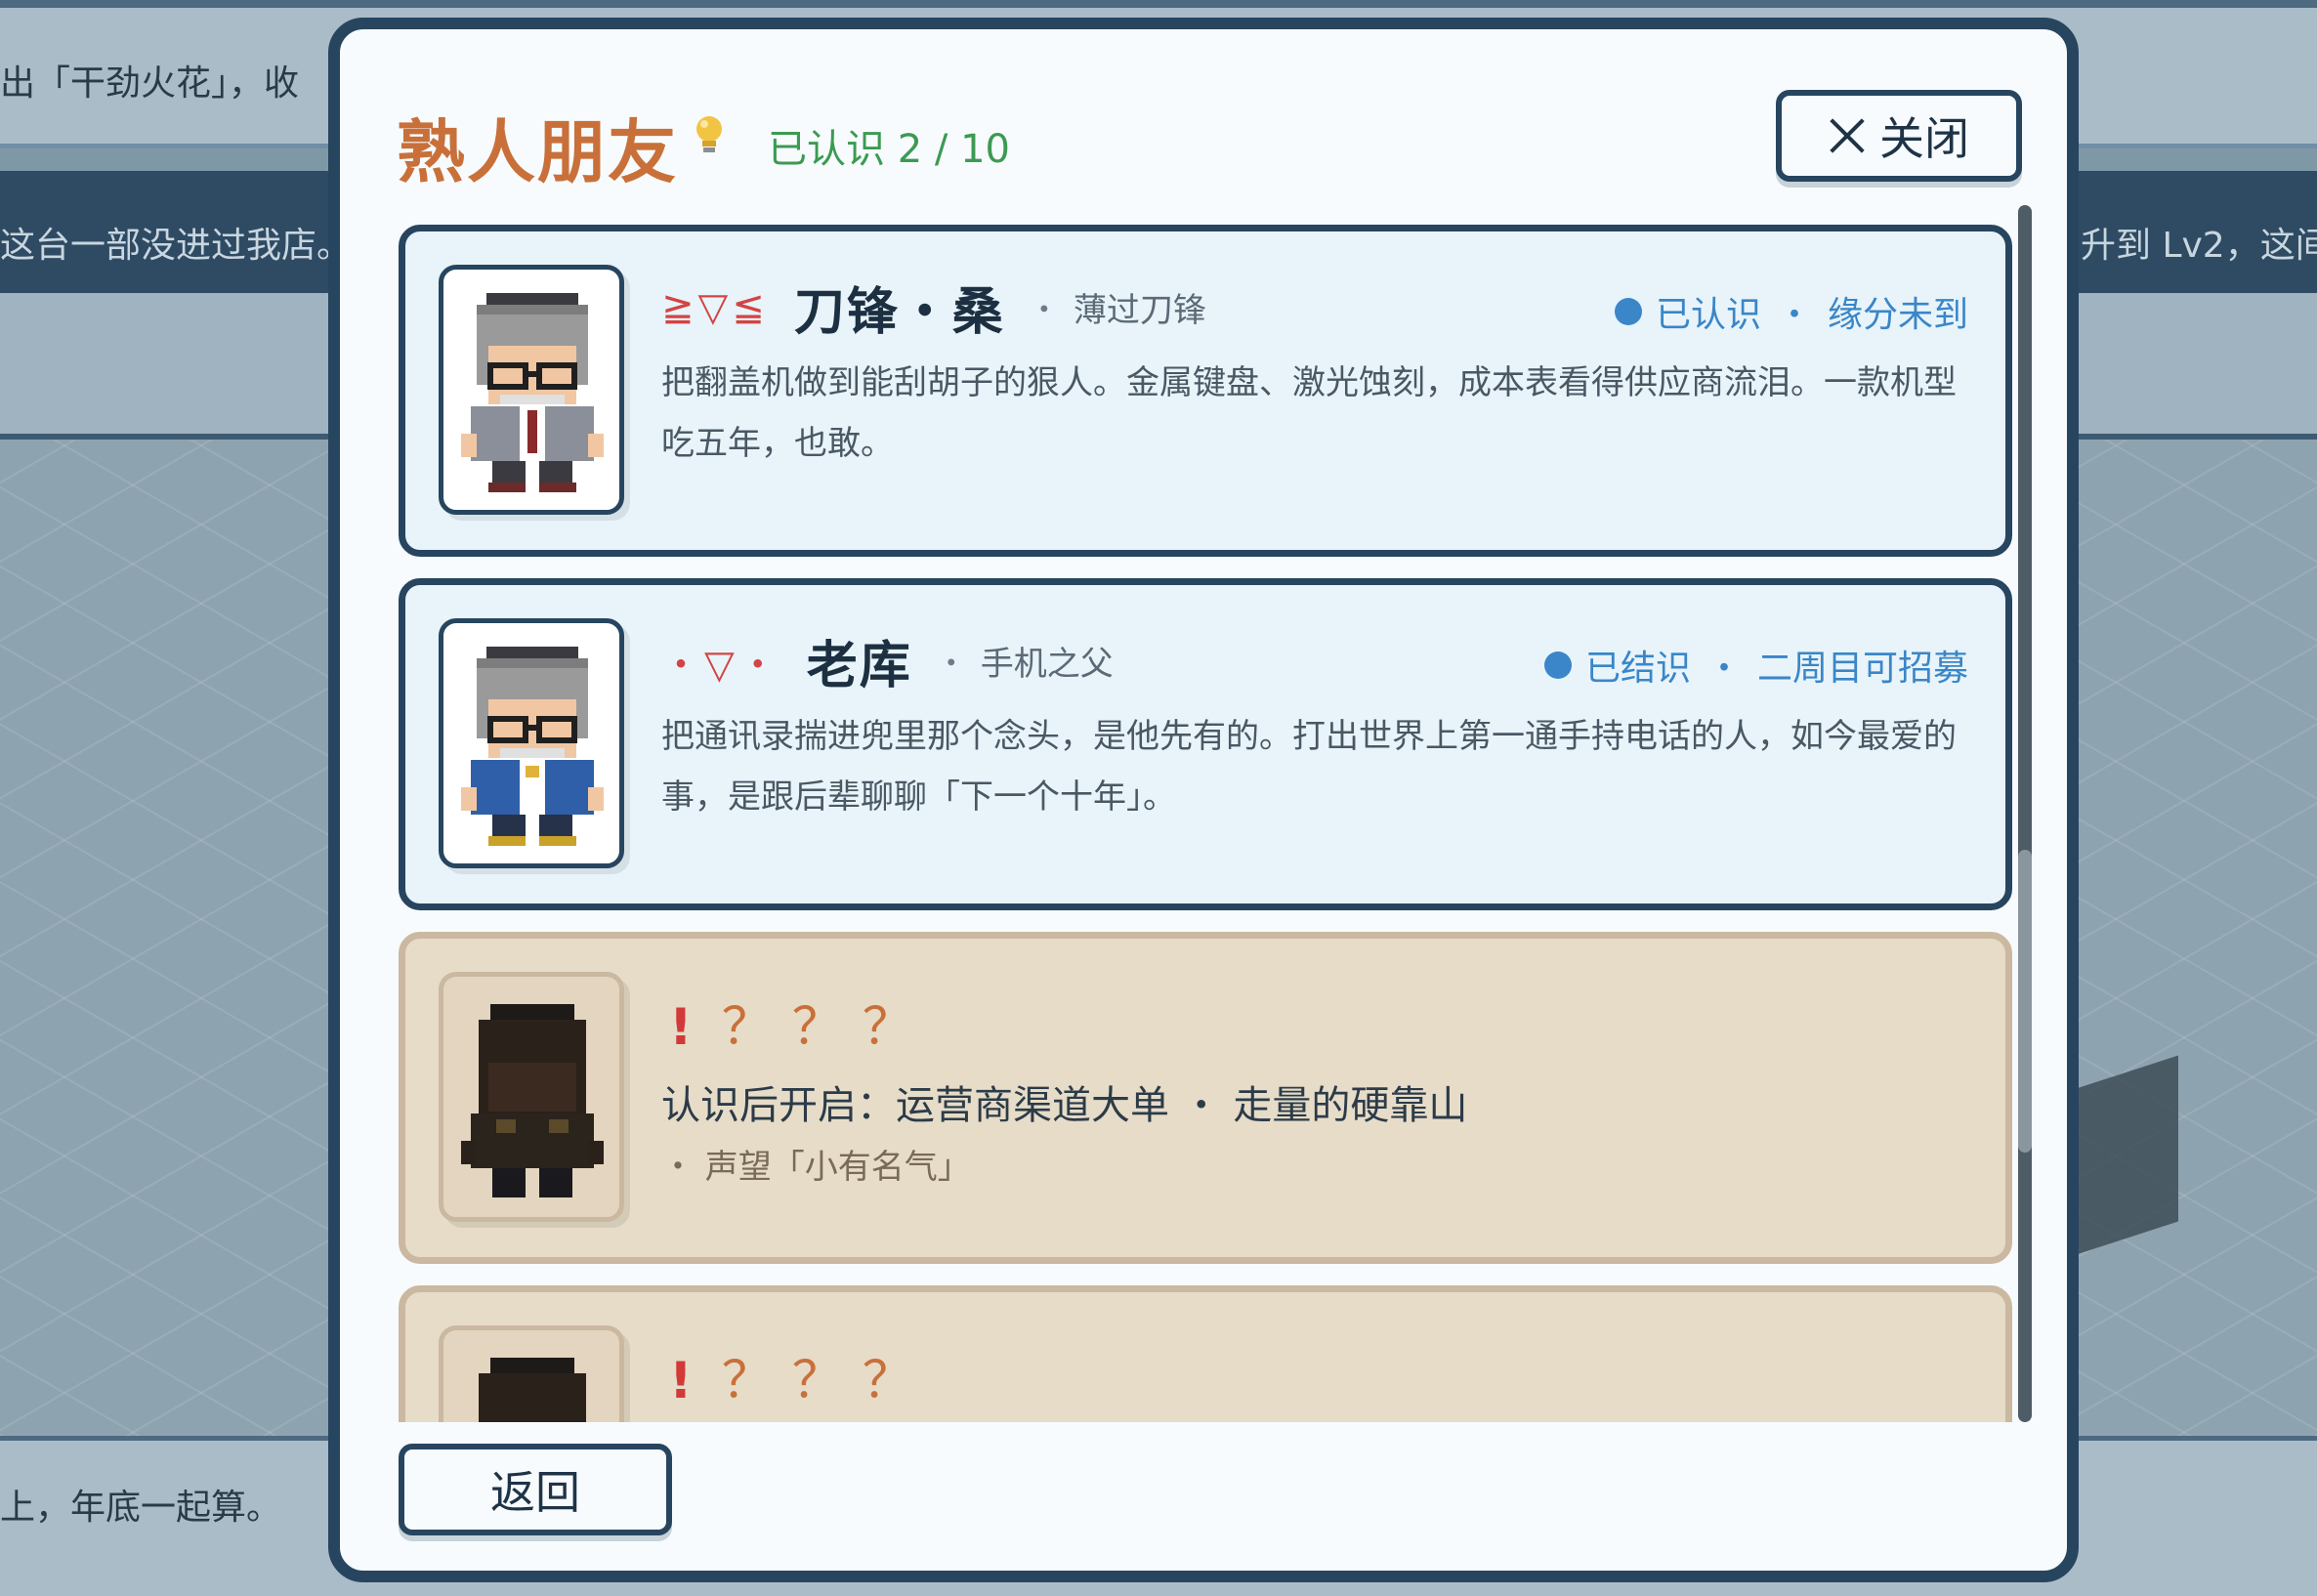 The width and height of the screenshot is (2317, 1596). I want to click on modal-title: 熟人朋友, so click(538, 152).